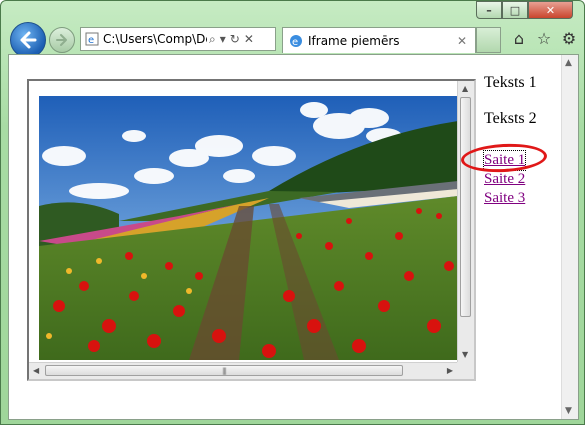  I want to click on iframe-scroll-down-icon: ▼, so click(465, 354).